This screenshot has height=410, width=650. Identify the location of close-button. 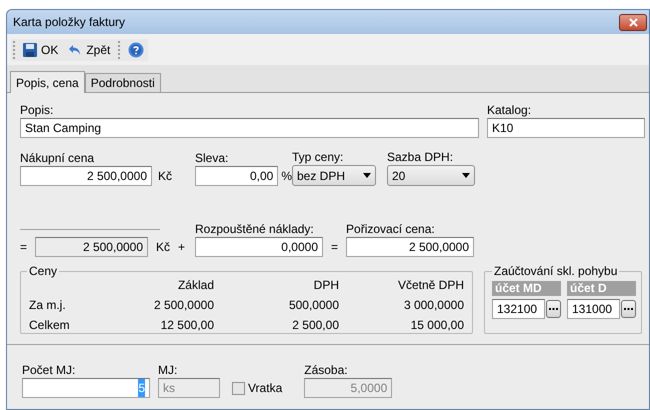
(633, 22).